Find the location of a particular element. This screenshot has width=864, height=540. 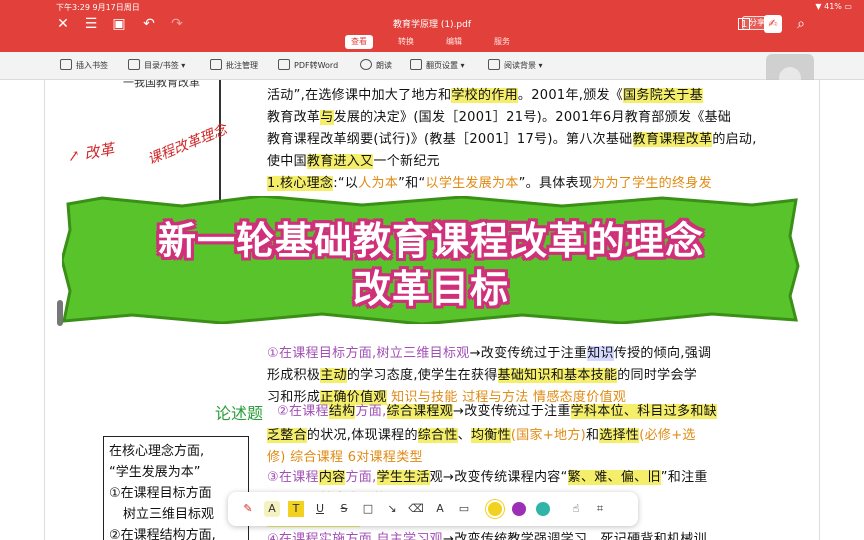

summary-line: ①在课程目标方面 is located at coordinates (160, 493).